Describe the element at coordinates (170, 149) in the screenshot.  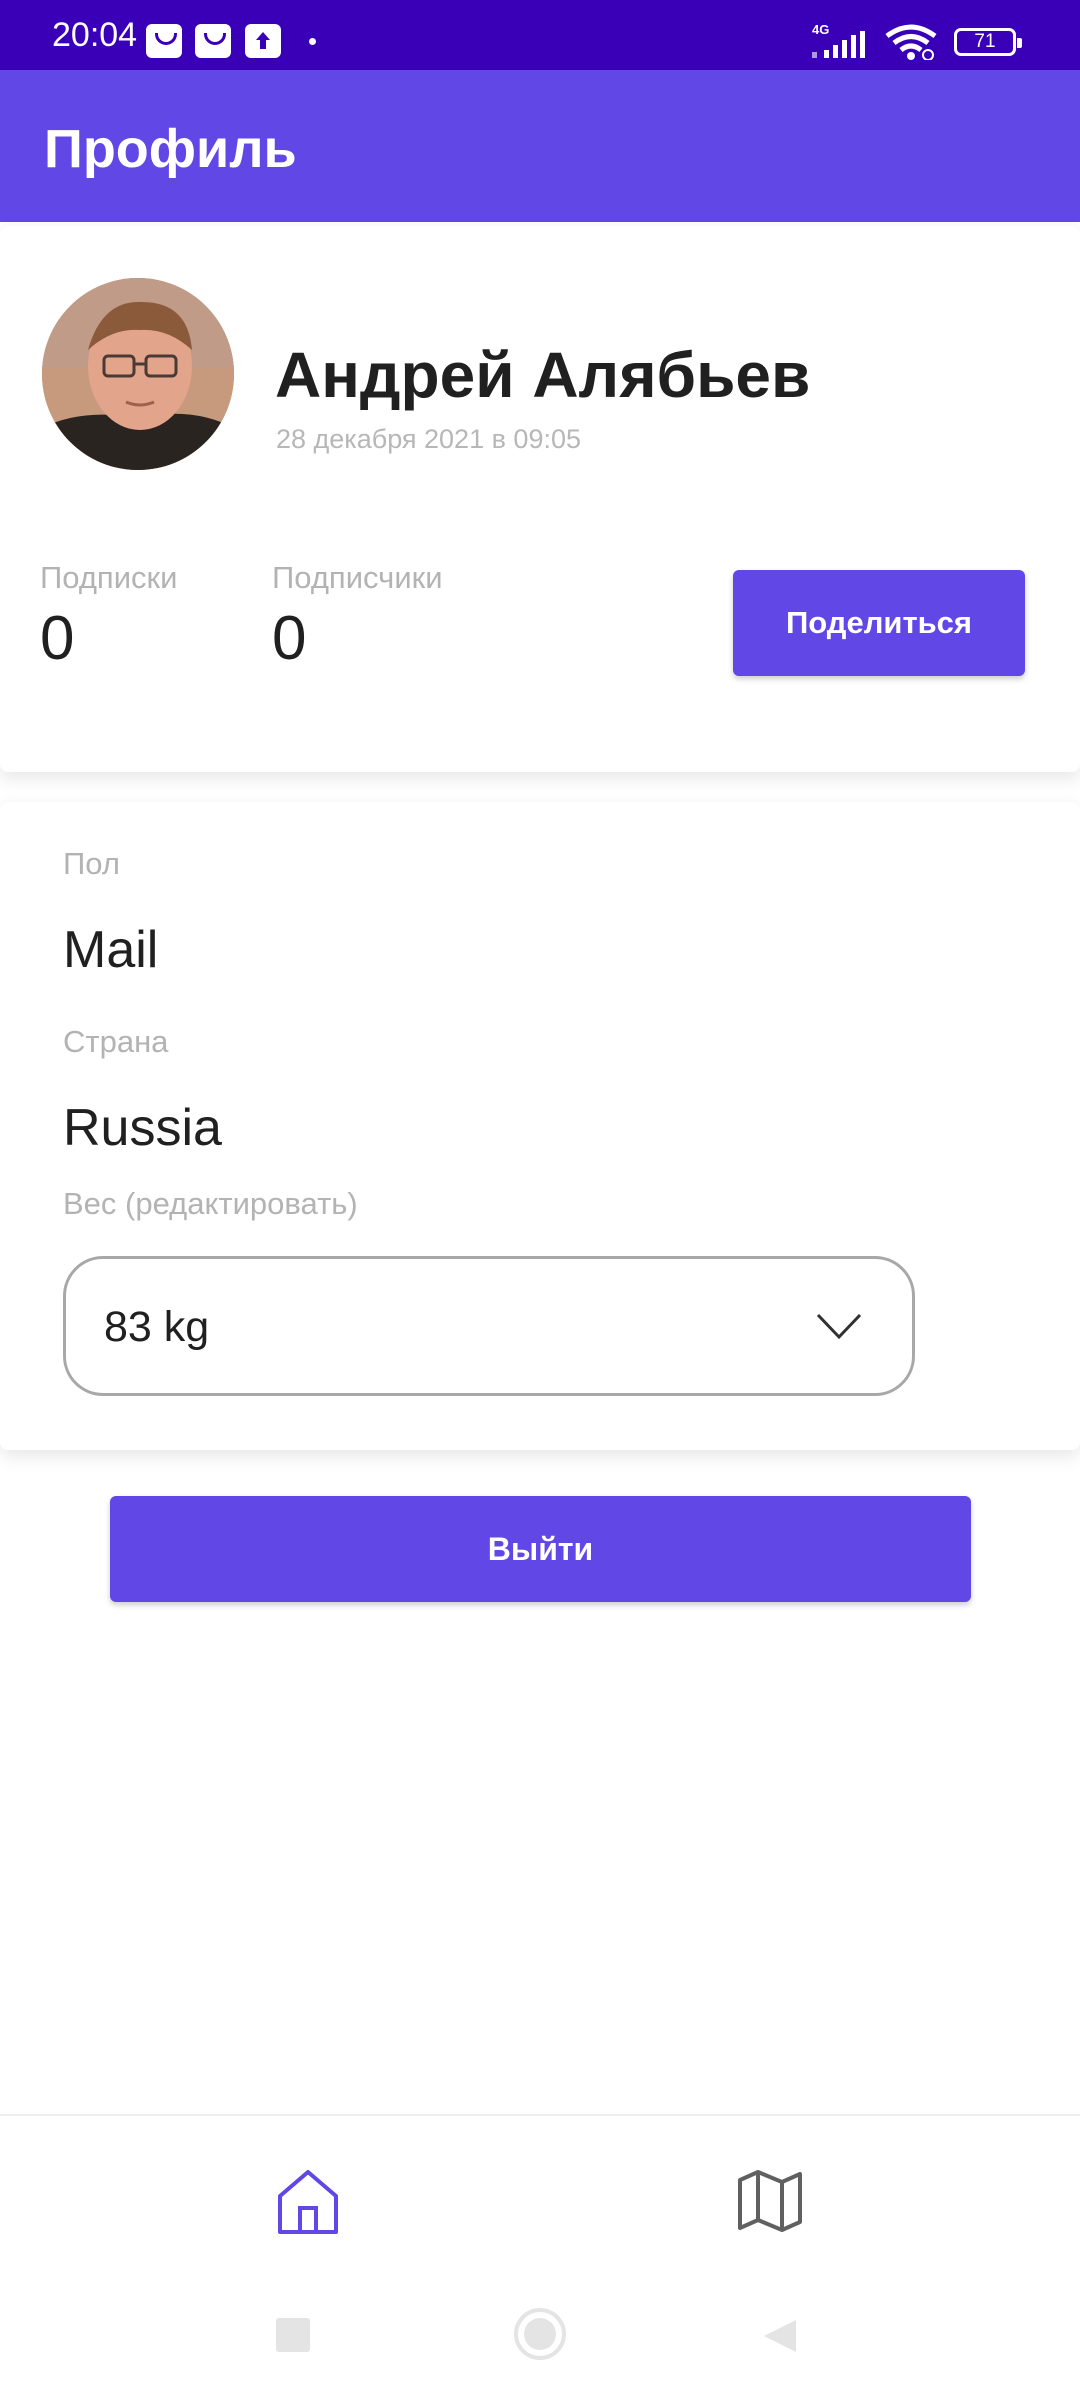
I see `page-title: Профиль` at that location.